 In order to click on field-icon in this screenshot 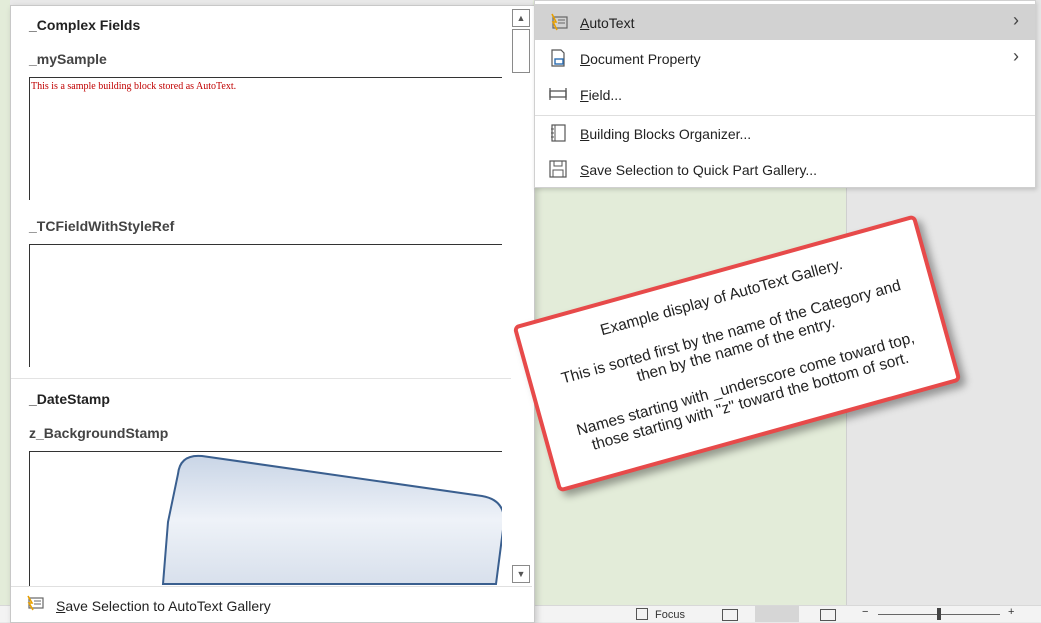, I will do `click(558, 94)`.